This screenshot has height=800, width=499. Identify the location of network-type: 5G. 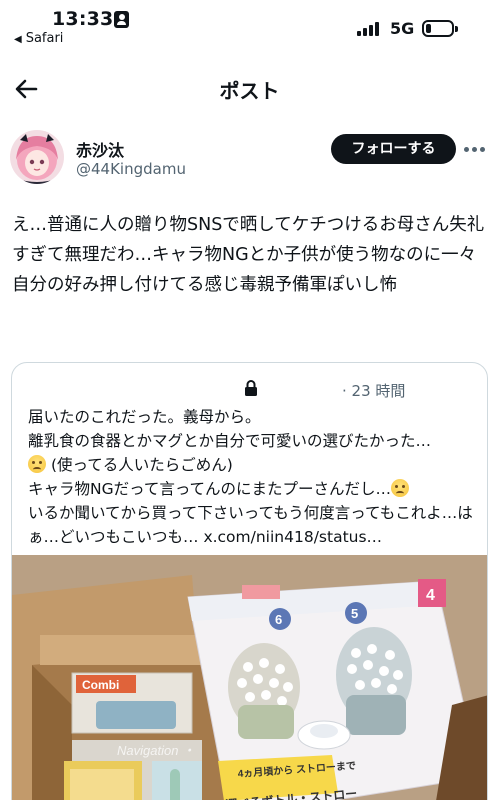
(402, 28).